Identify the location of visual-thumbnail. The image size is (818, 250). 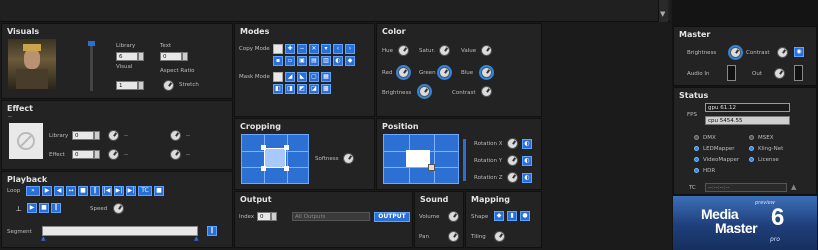
(32, 64).